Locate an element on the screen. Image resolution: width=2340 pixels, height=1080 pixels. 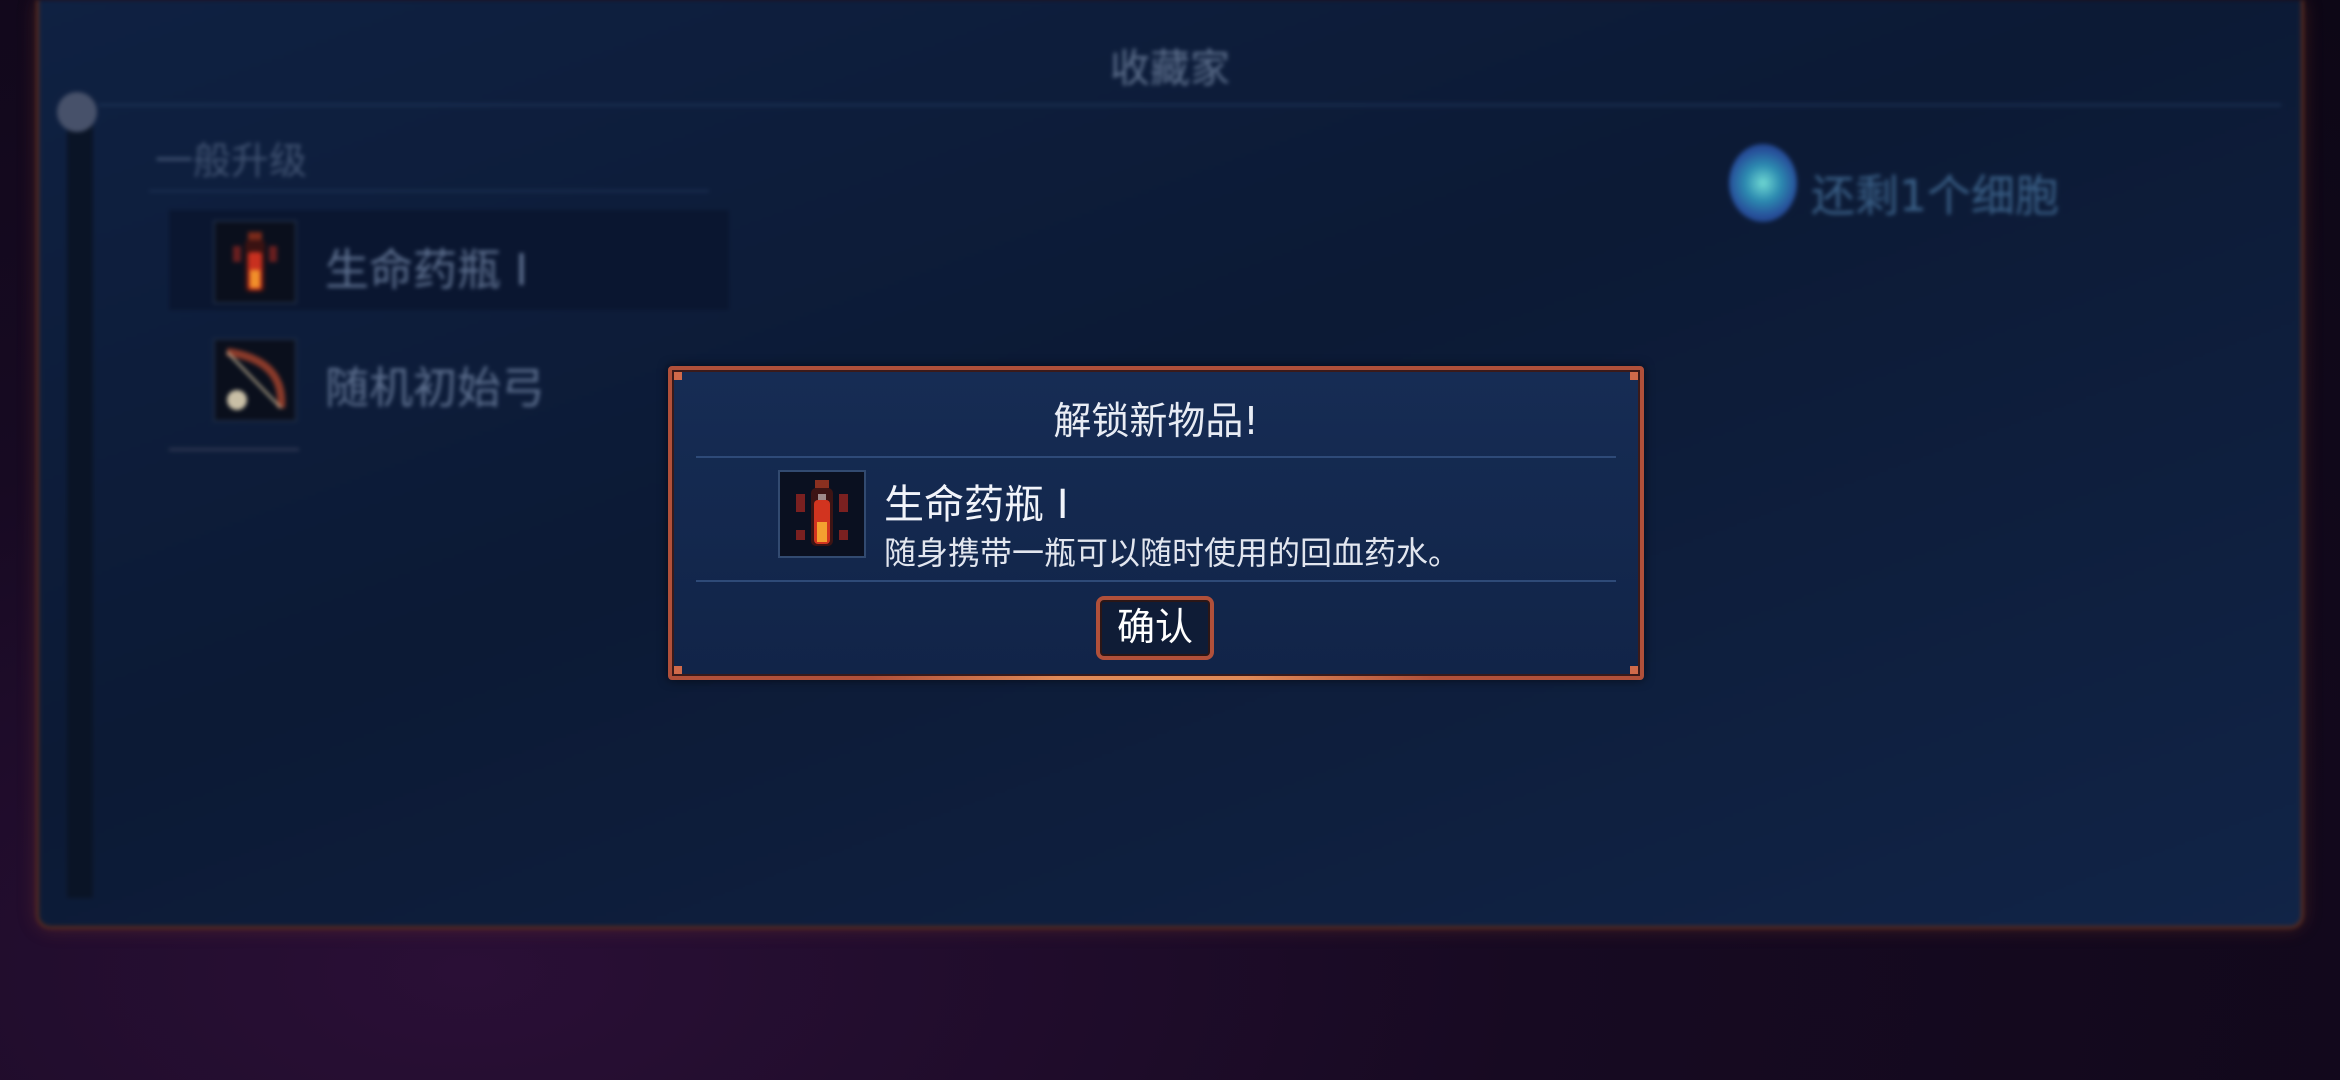
list-item-label: 随机初始弓 is located at coordinates (435, 388).